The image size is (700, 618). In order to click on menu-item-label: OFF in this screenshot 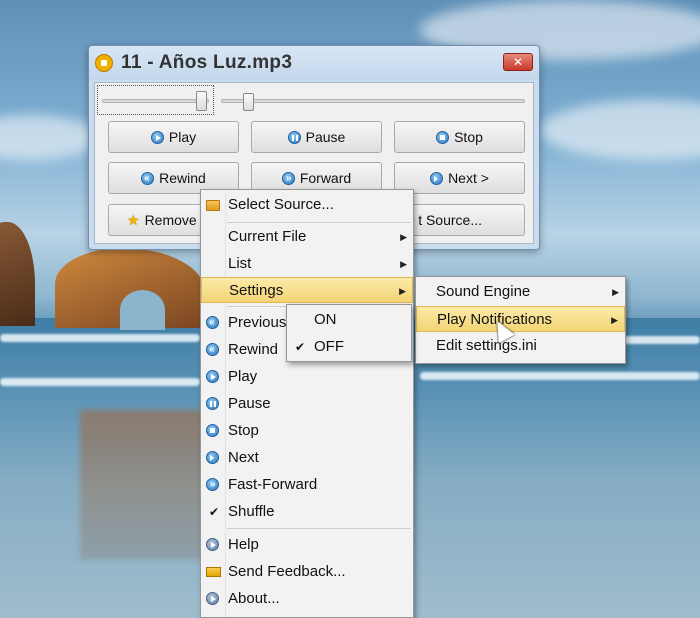, I will do `click(329, 346)`.